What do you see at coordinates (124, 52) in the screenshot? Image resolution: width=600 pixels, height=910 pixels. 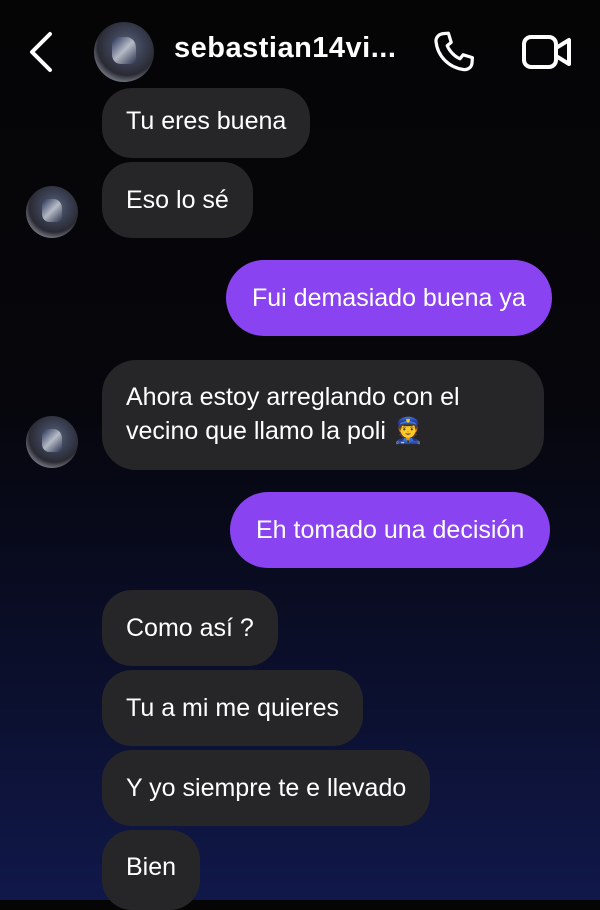 I see `contact-avatar` at bounding box center [124, 52].